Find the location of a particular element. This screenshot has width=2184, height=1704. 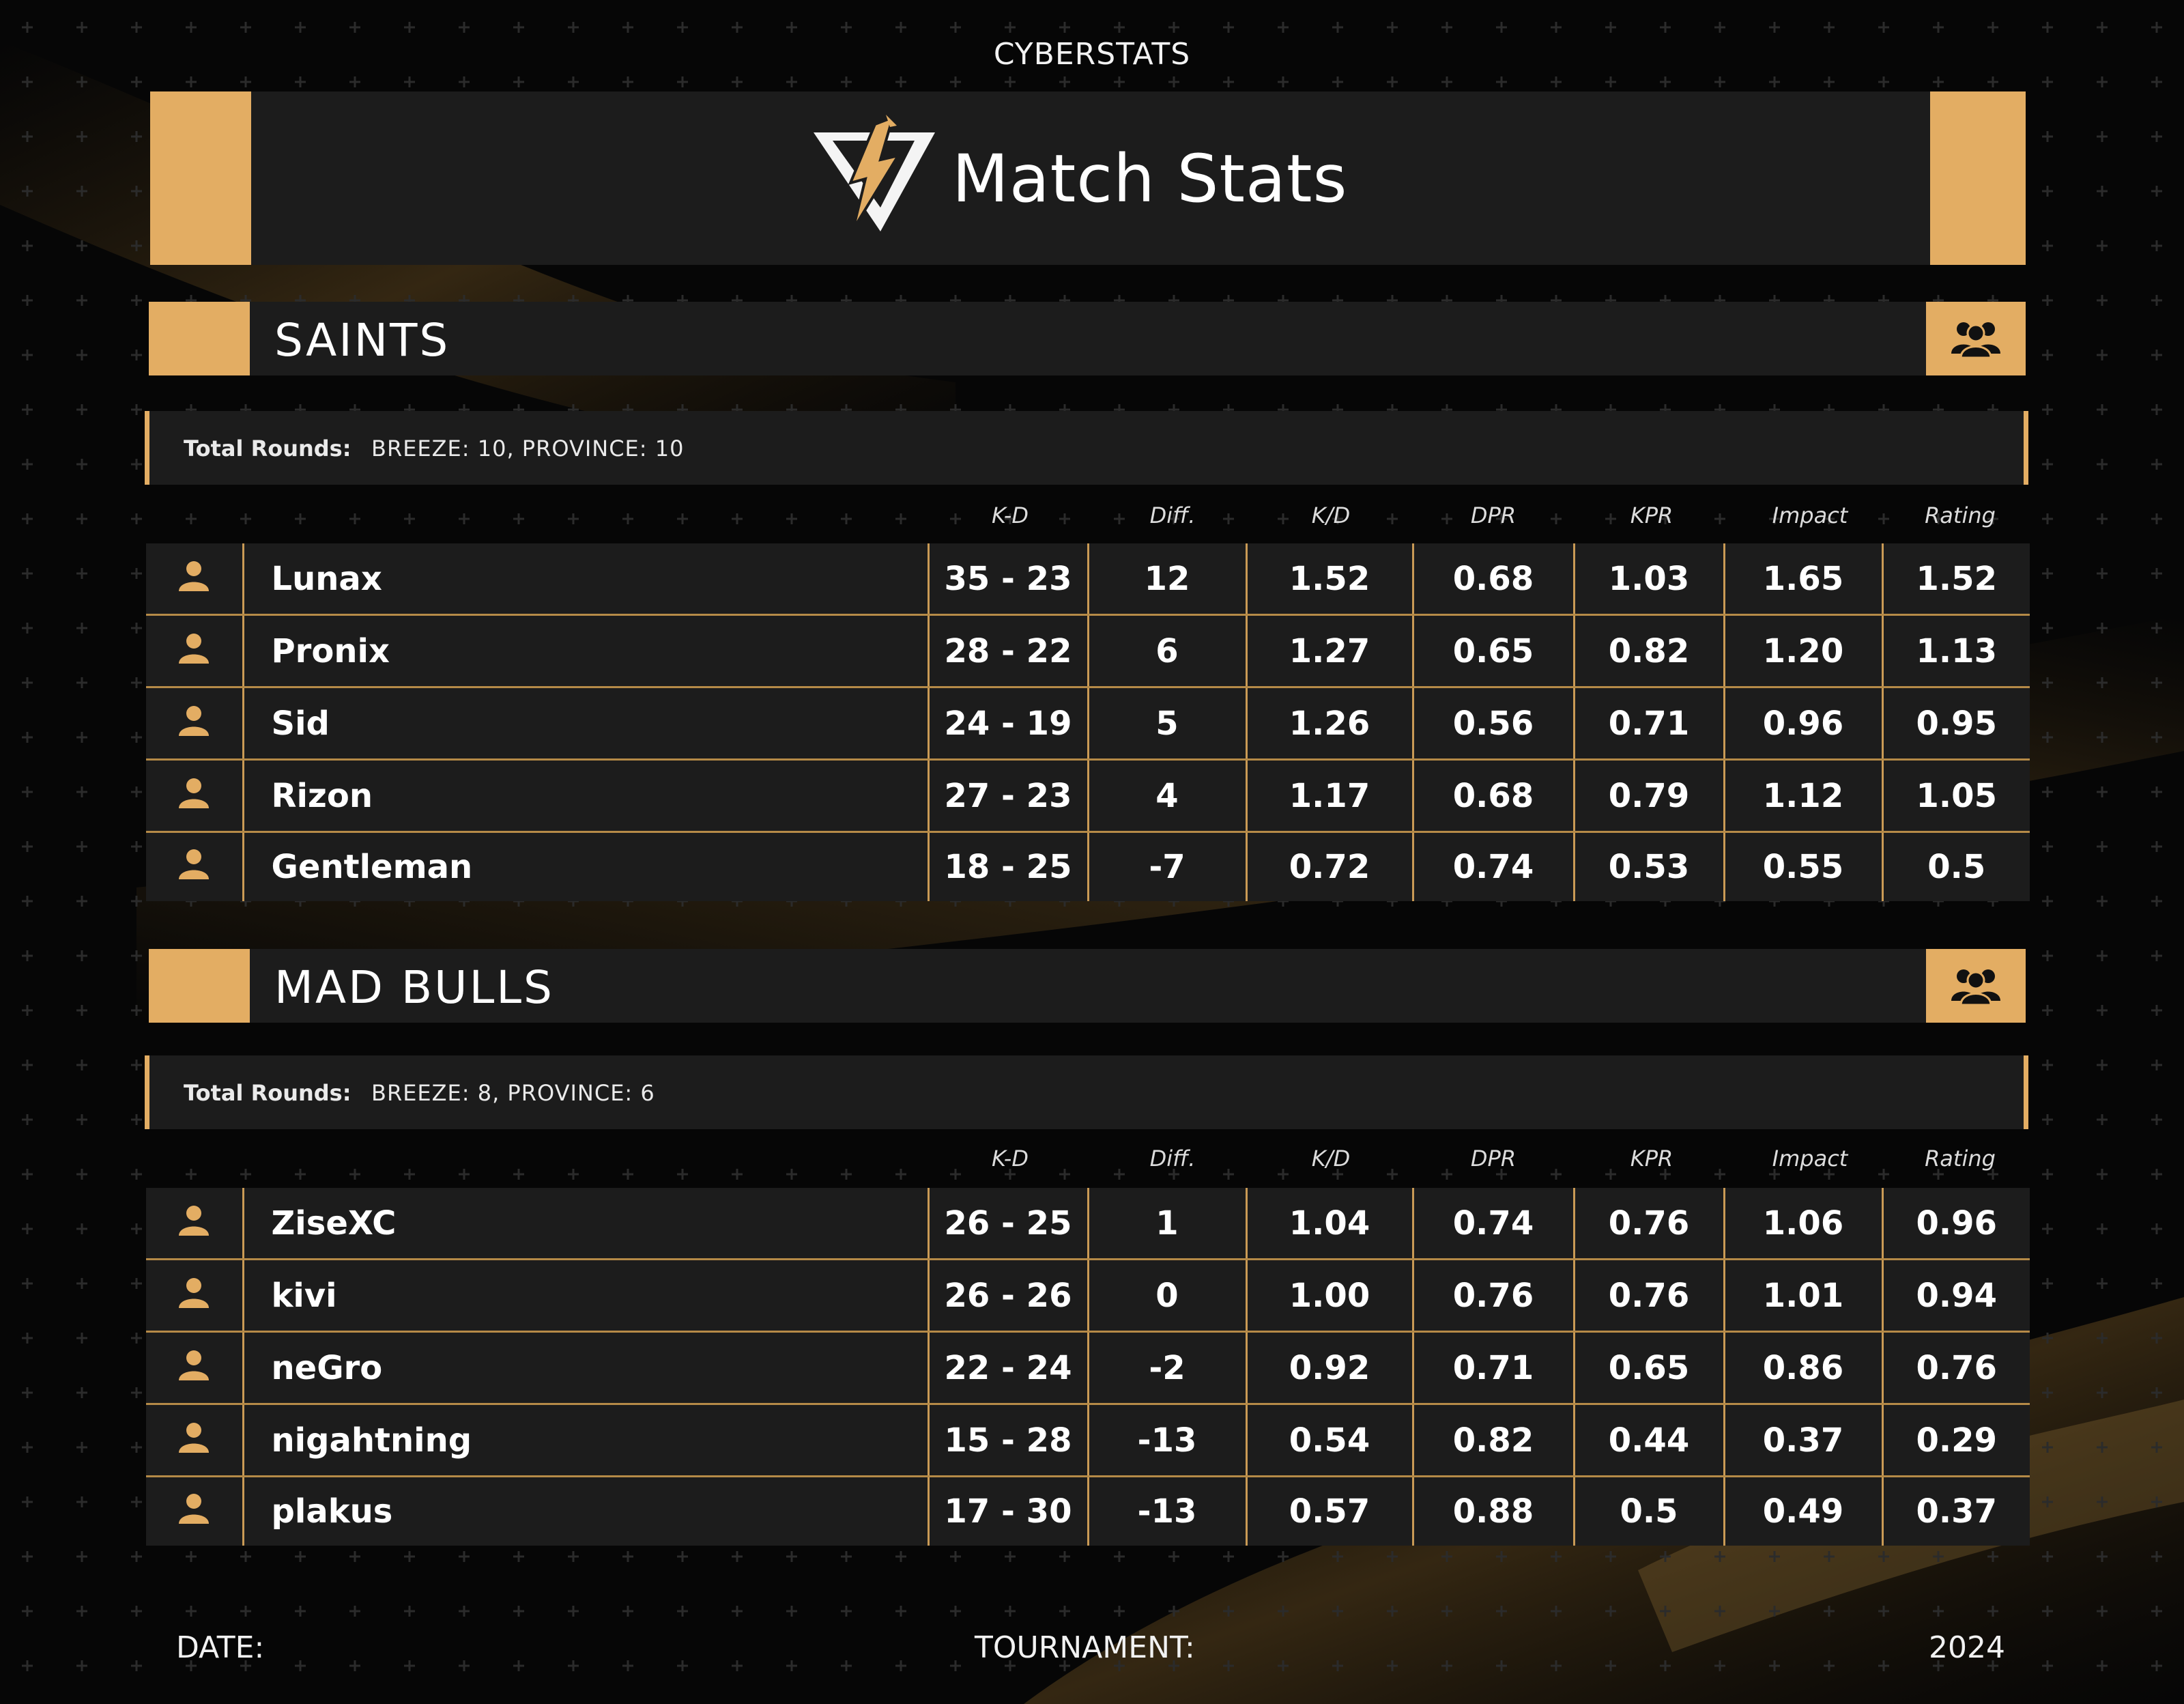

stat-diff: 12 is located at coordinates (1168, 580).